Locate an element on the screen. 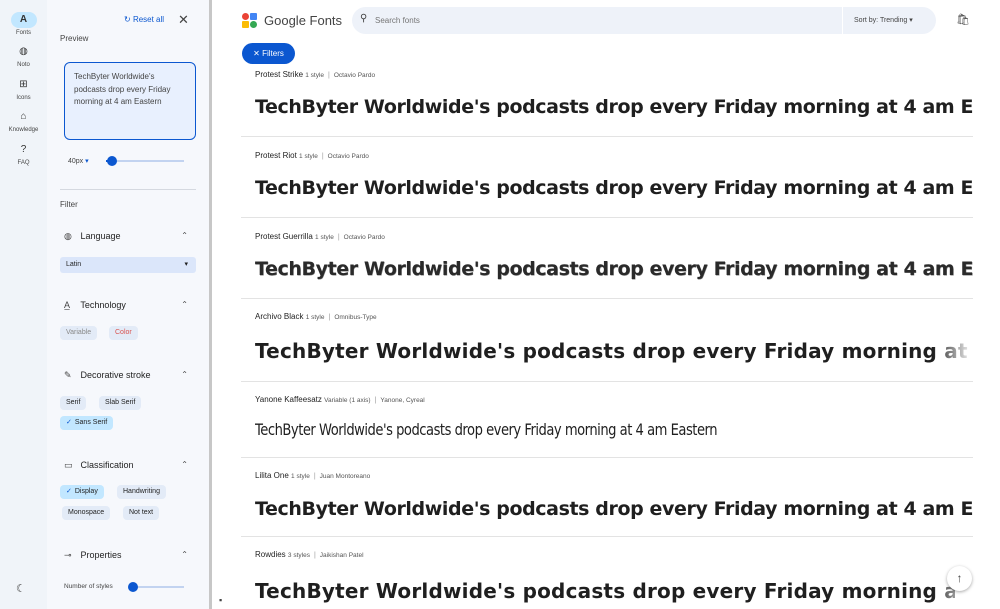 This screenshot has width=1000, height=609. font-styles: Variable (1 axis) is located at coordinates (347, 400).